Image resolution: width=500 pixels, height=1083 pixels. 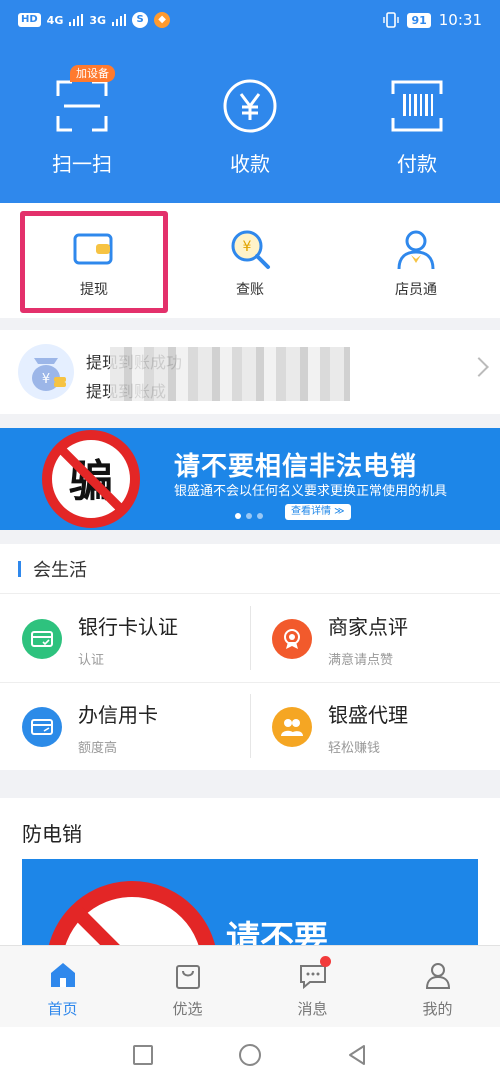 I want to click on receive-payment-button: 收款, so click(x=250, y=127).